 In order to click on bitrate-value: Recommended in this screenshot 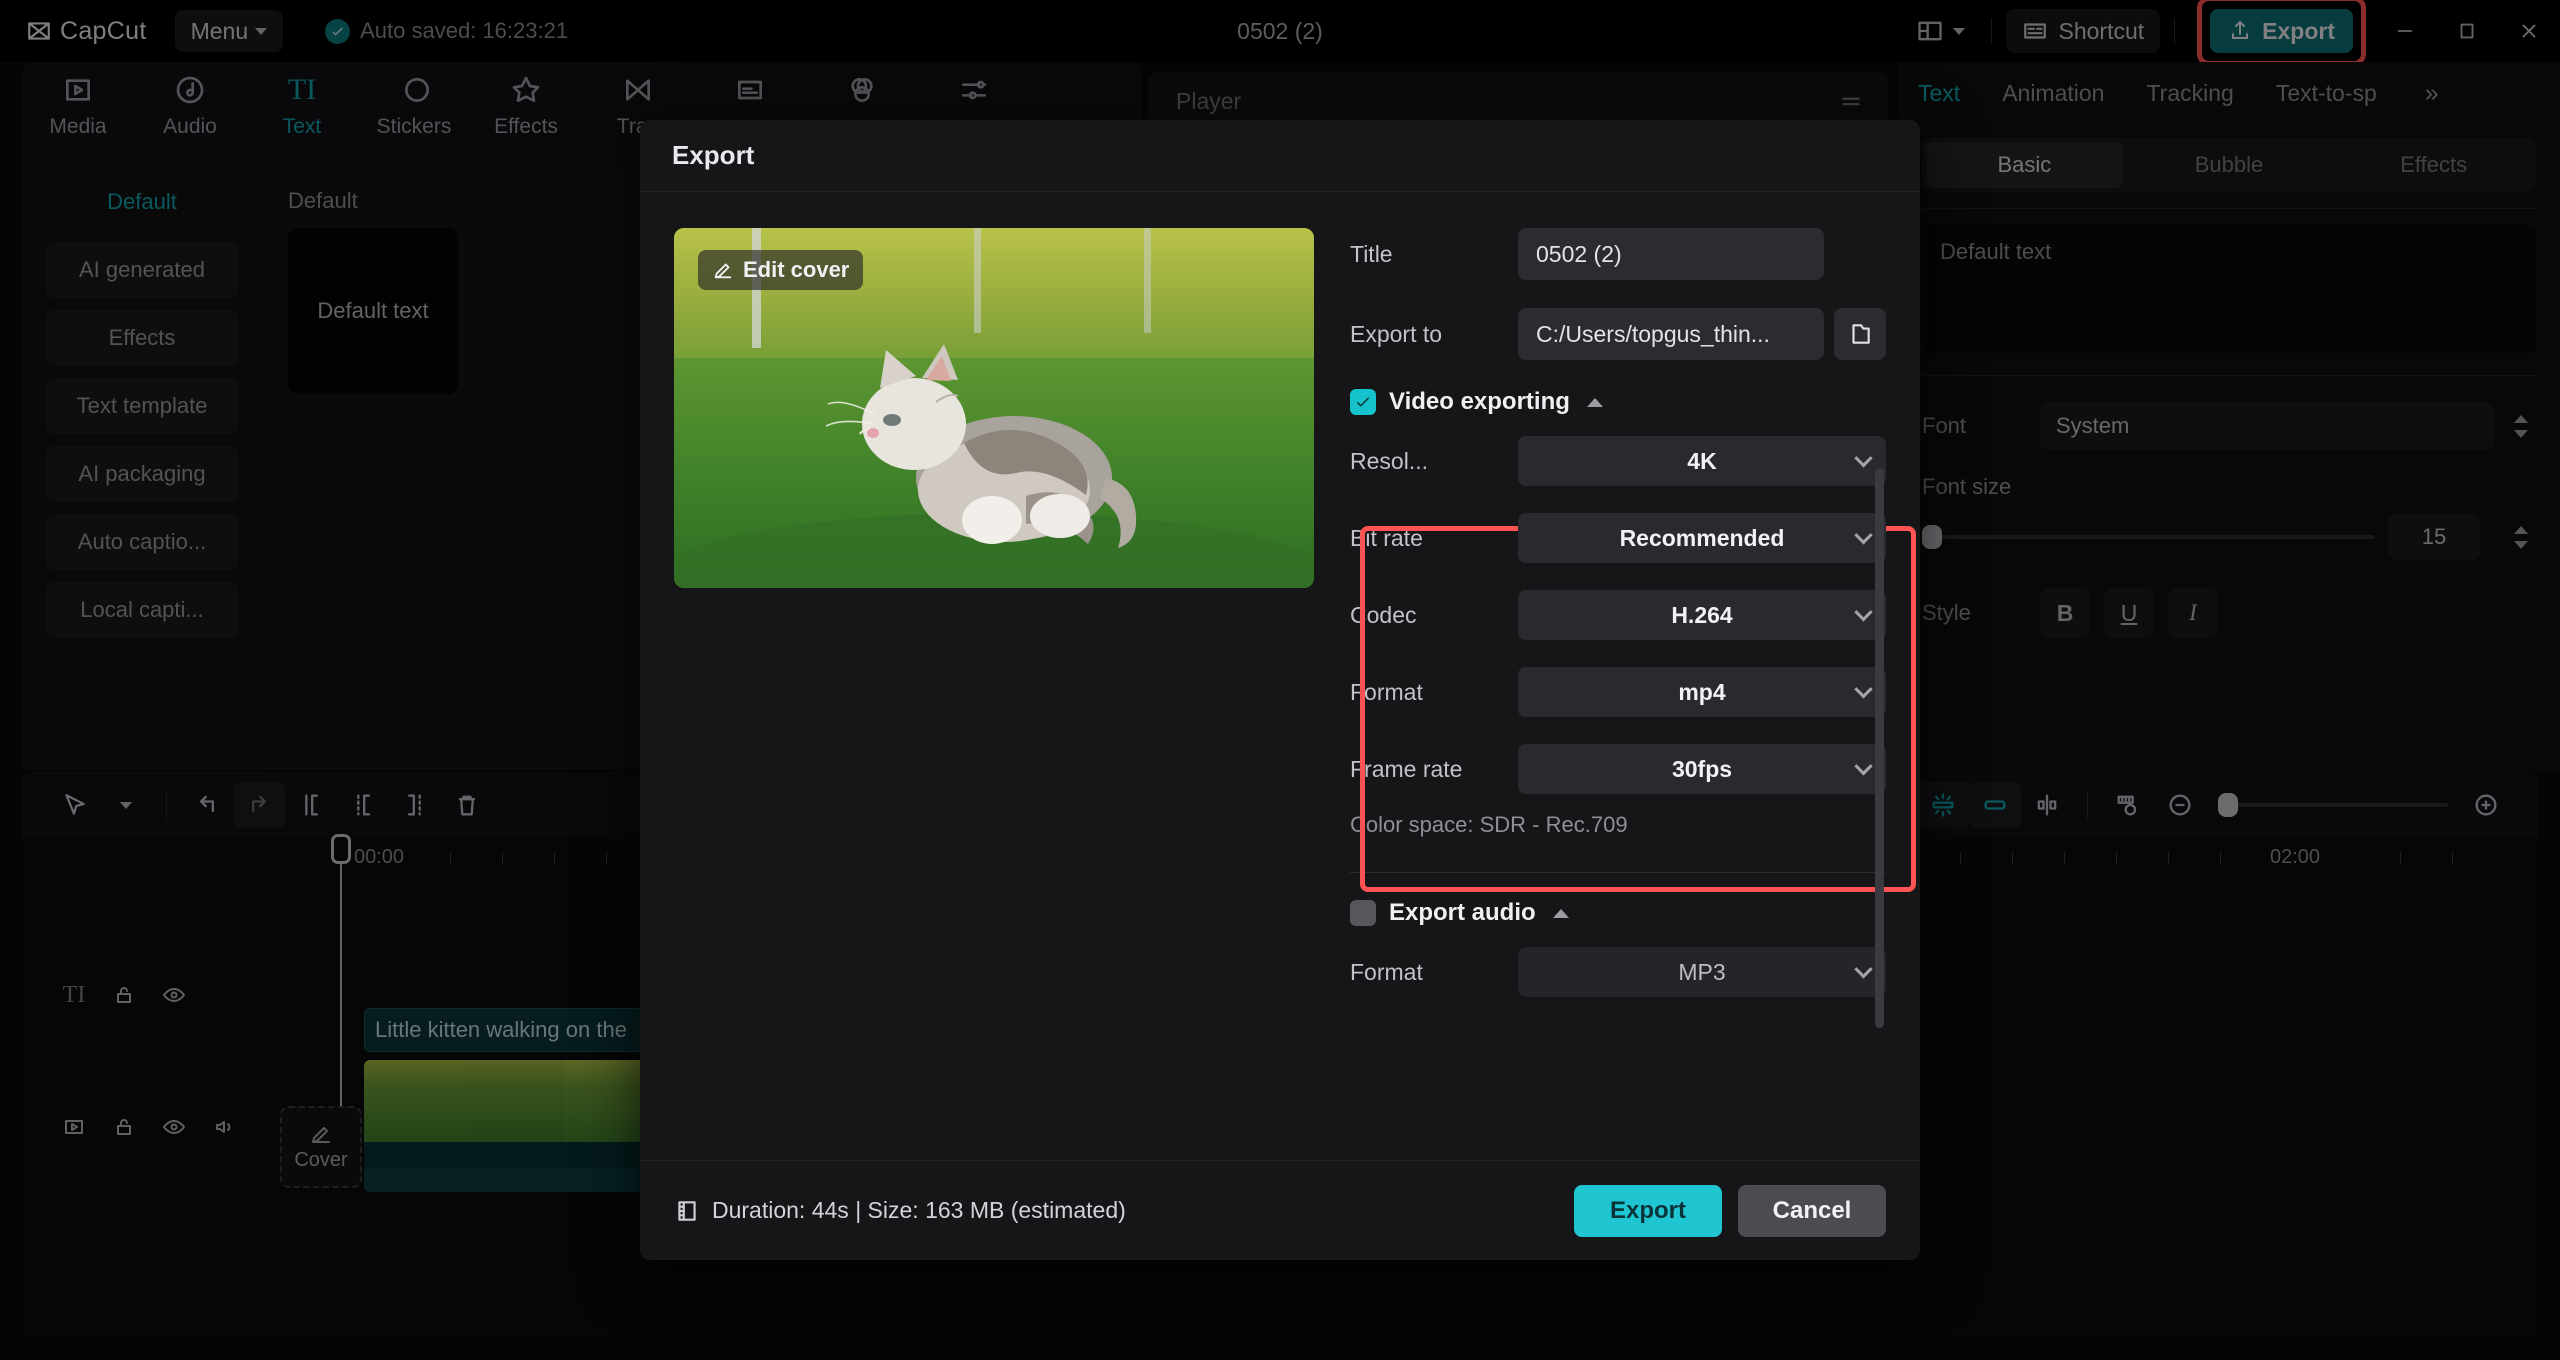, I will do `click(1702, 537)`.